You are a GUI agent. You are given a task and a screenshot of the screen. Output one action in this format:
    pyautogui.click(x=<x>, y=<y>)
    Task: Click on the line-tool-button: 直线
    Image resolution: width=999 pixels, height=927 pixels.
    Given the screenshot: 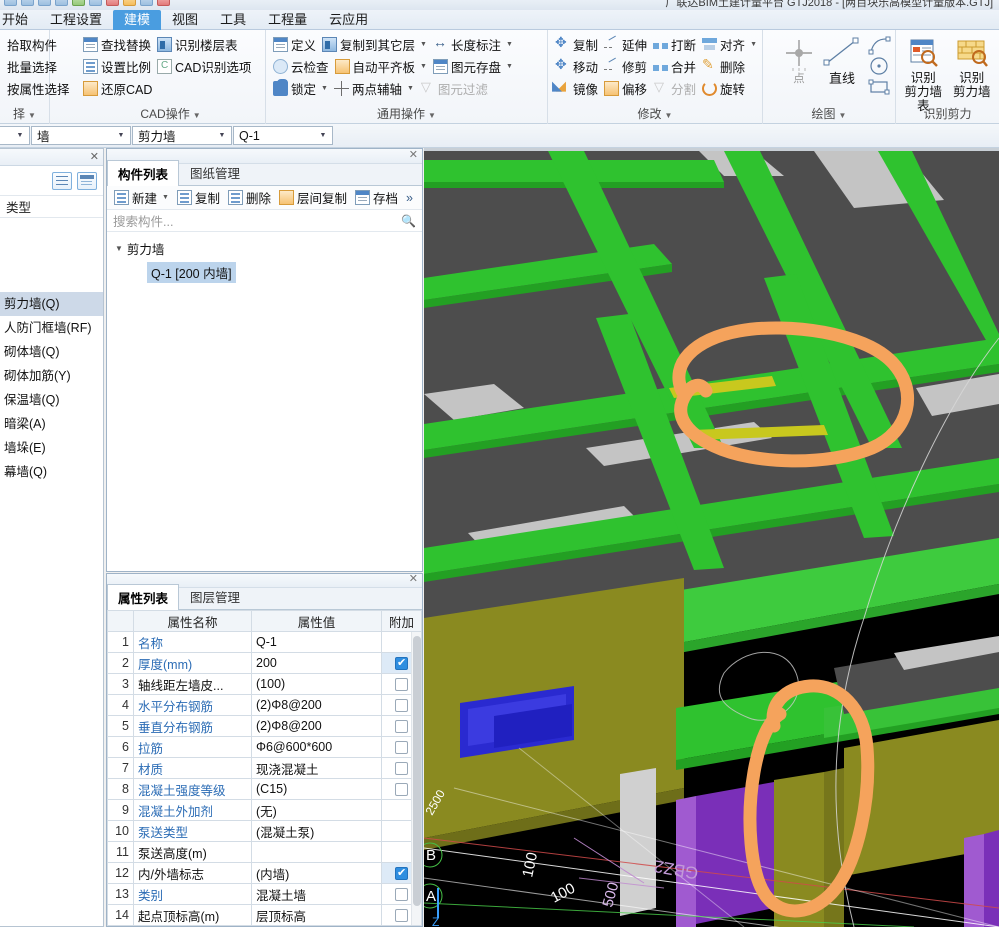 What is the action you would take?
    pyautogui.click(x=842, y=61)
    